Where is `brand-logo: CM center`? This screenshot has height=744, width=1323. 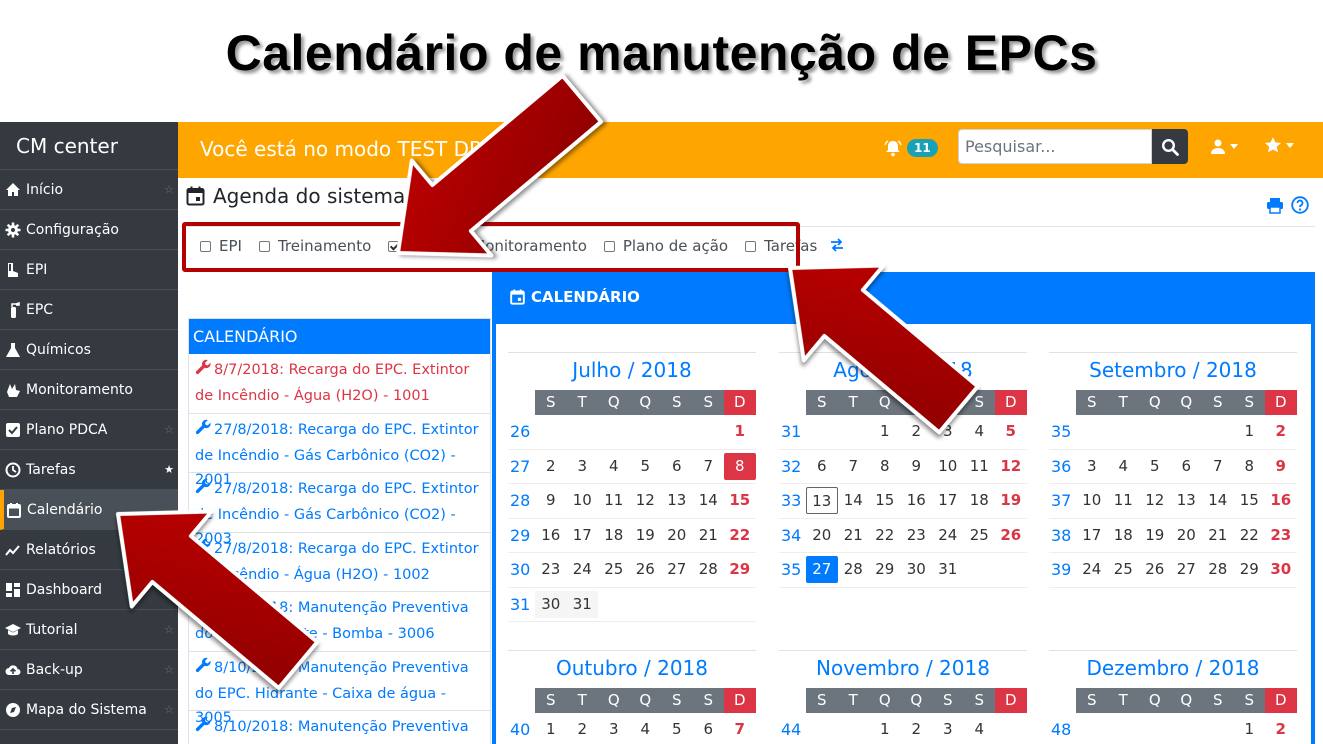 brand-logo: CM center is located at coordinates (89, 146).